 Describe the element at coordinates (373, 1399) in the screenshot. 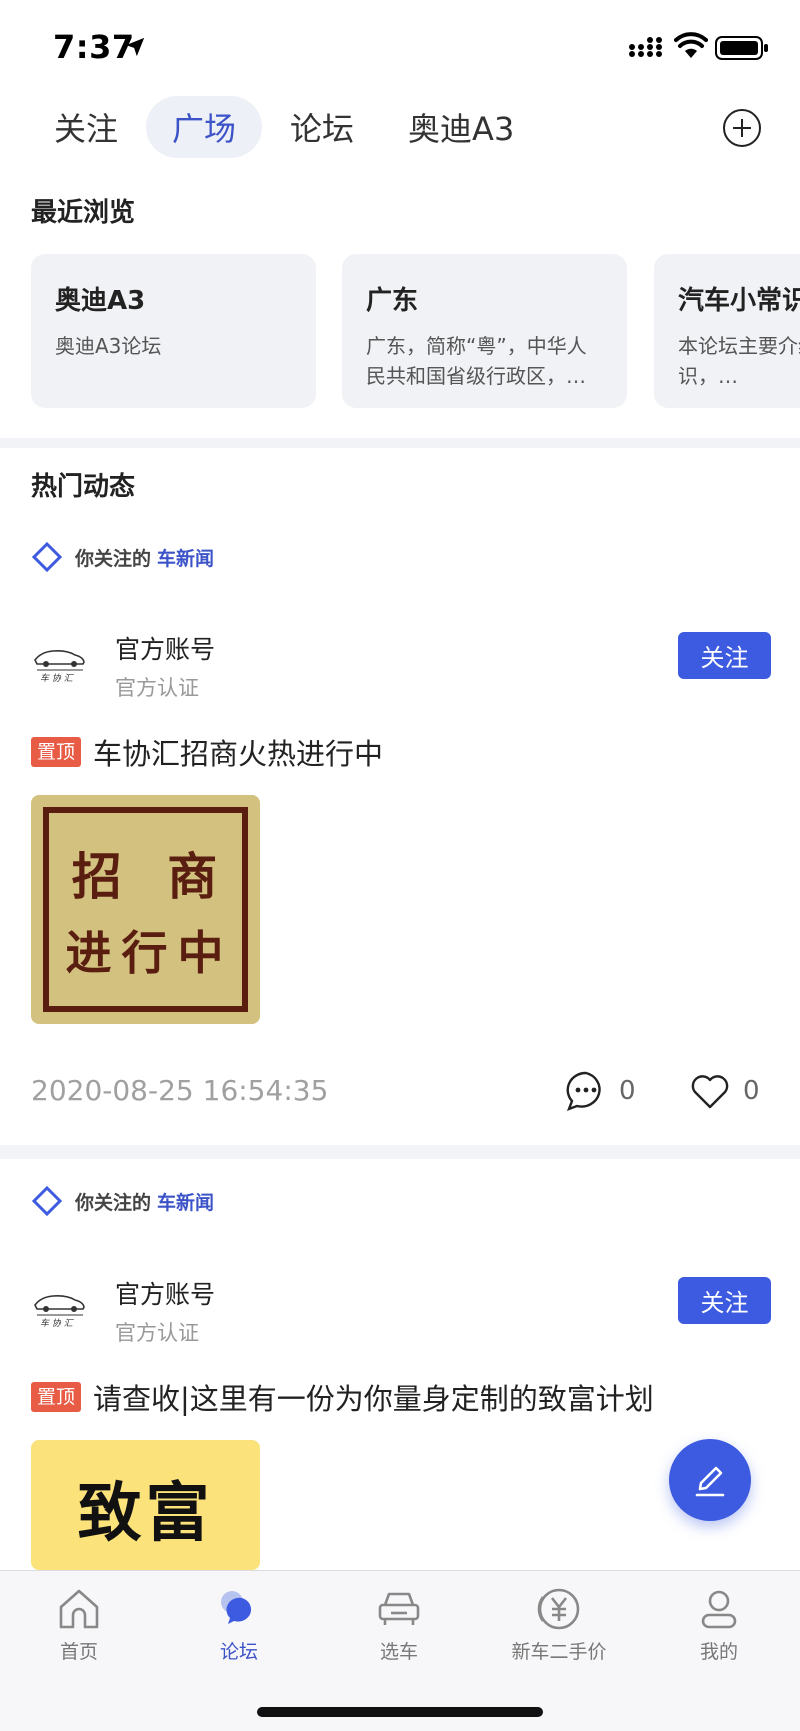

I see `post-title-text: 请查收|这里有一份为你量身定制的致富计划` at that location.